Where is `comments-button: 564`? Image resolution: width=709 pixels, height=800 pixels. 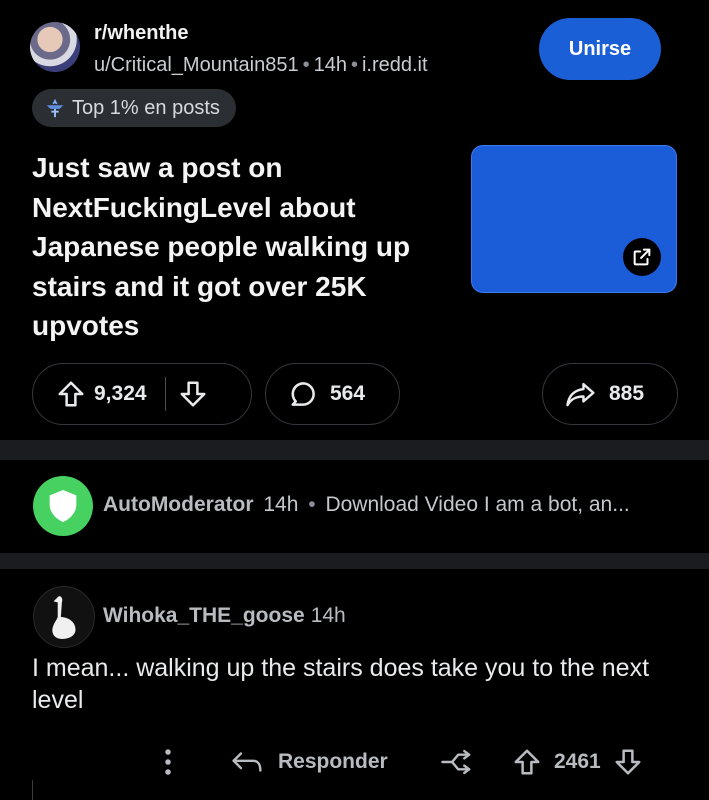 comments-button: 564 is located at coordinates (332, 394).